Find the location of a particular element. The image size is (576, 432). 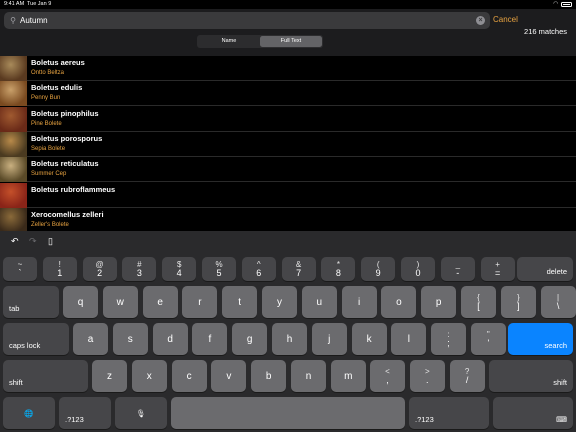

key-label: l is located at coordinates (408, 339).